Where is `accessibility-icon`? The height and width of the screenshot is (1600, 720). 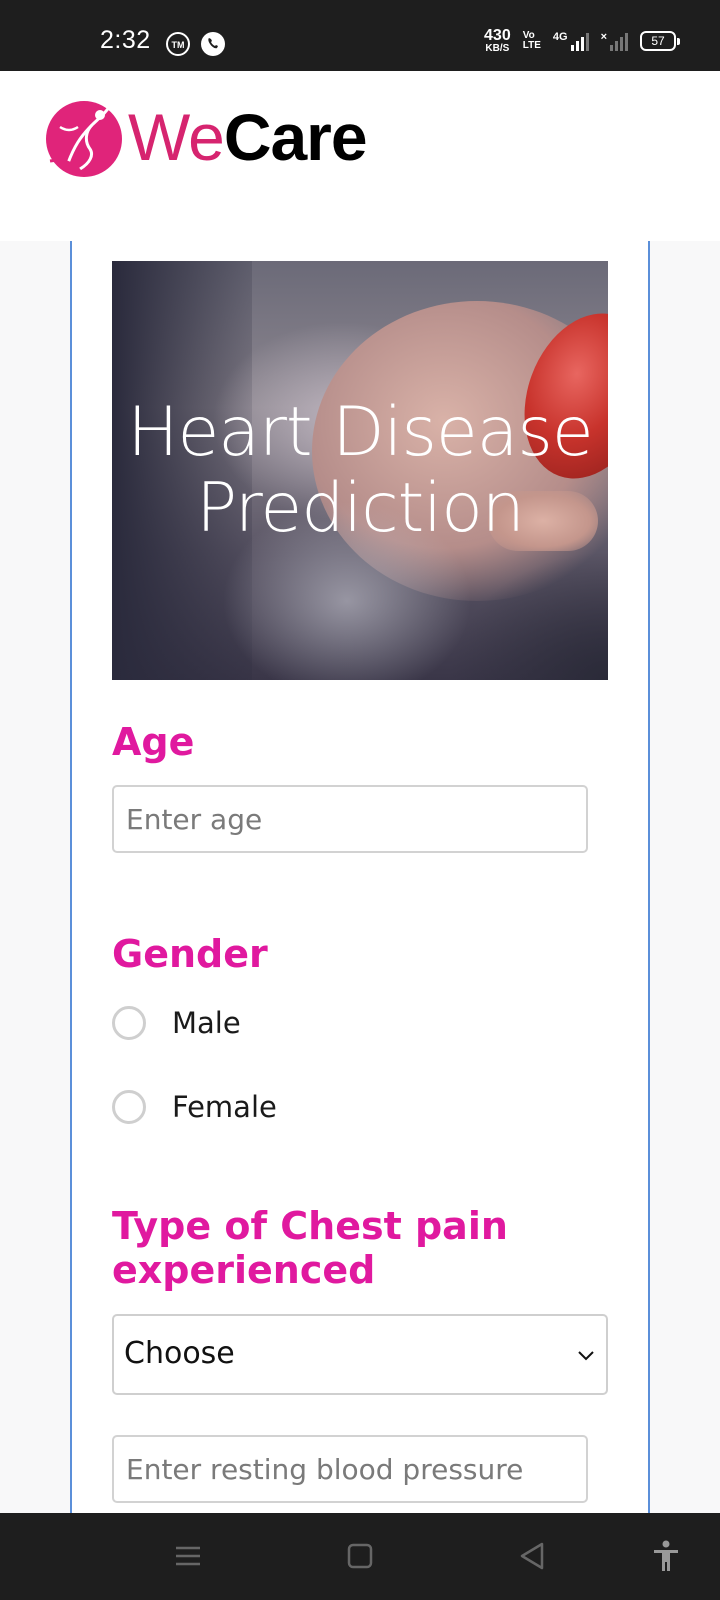 accessibility-icon is located at coordinates (666, 1556).